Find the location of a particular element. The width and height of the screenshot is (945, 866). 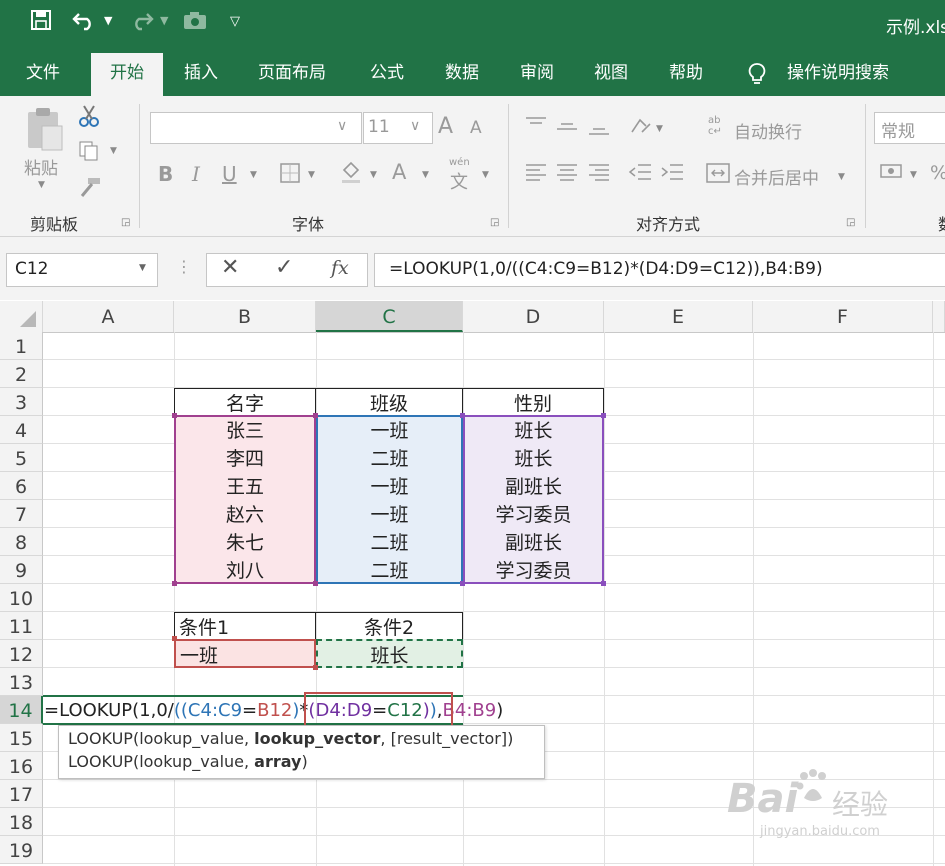

insert-function-icon: fx is located at coordinates (340, 268).